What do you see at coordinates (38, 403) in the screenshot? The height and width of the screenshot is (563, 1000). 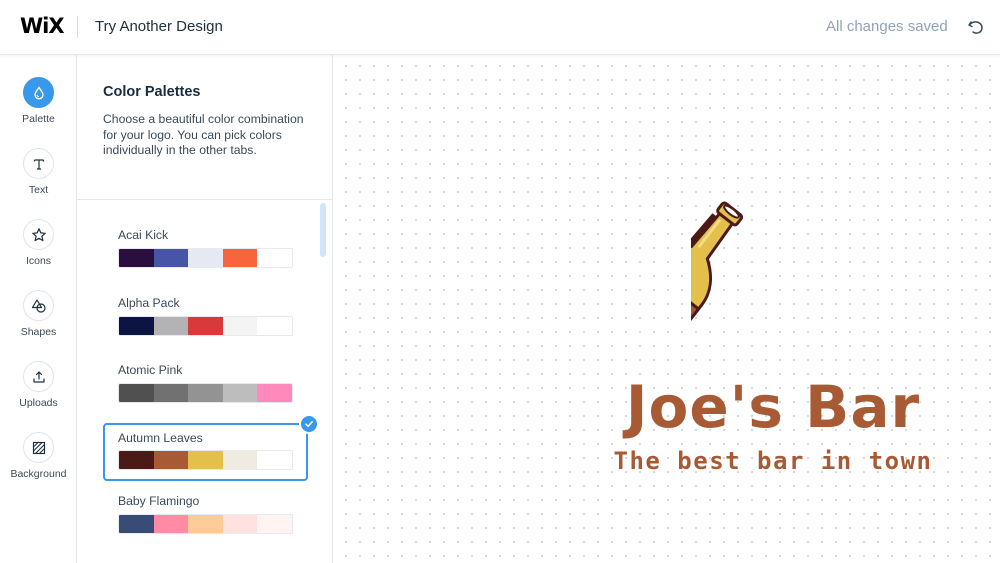 I see `rail-label-uploads: Uploads` at bounding box center [38, 403].